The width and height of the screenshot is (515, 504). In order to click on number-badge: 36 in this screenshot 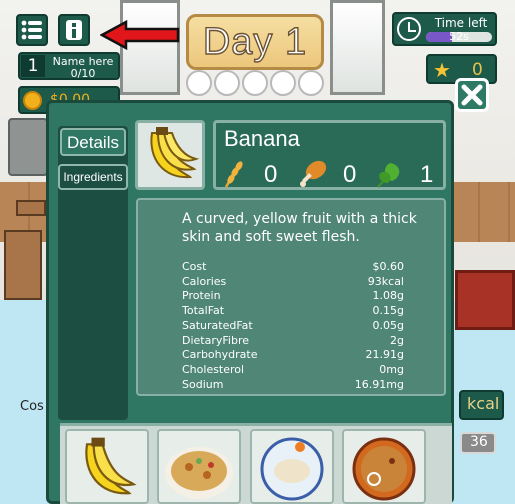, I will do `click(478, 443)`.